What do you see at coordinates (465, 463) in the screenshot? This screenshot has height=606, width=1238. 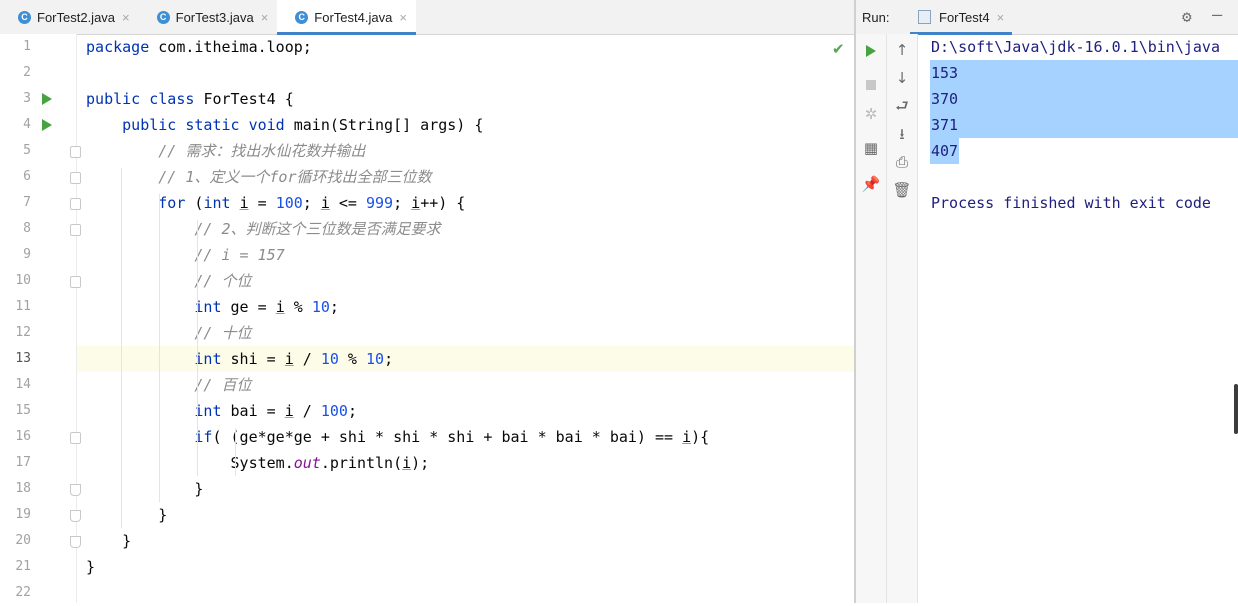 I see `code-line: System.out.println(i);` at bounding box center [465, 463].